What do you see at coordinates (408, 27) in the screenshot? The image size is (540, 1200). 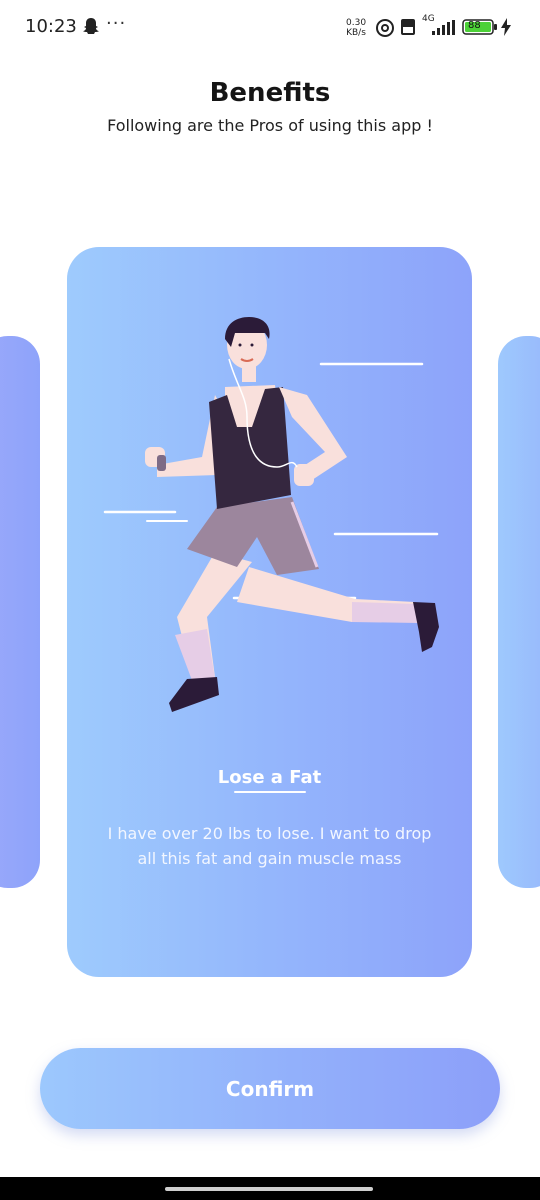 I see `volte-icon` at bounding box center [408, 27].